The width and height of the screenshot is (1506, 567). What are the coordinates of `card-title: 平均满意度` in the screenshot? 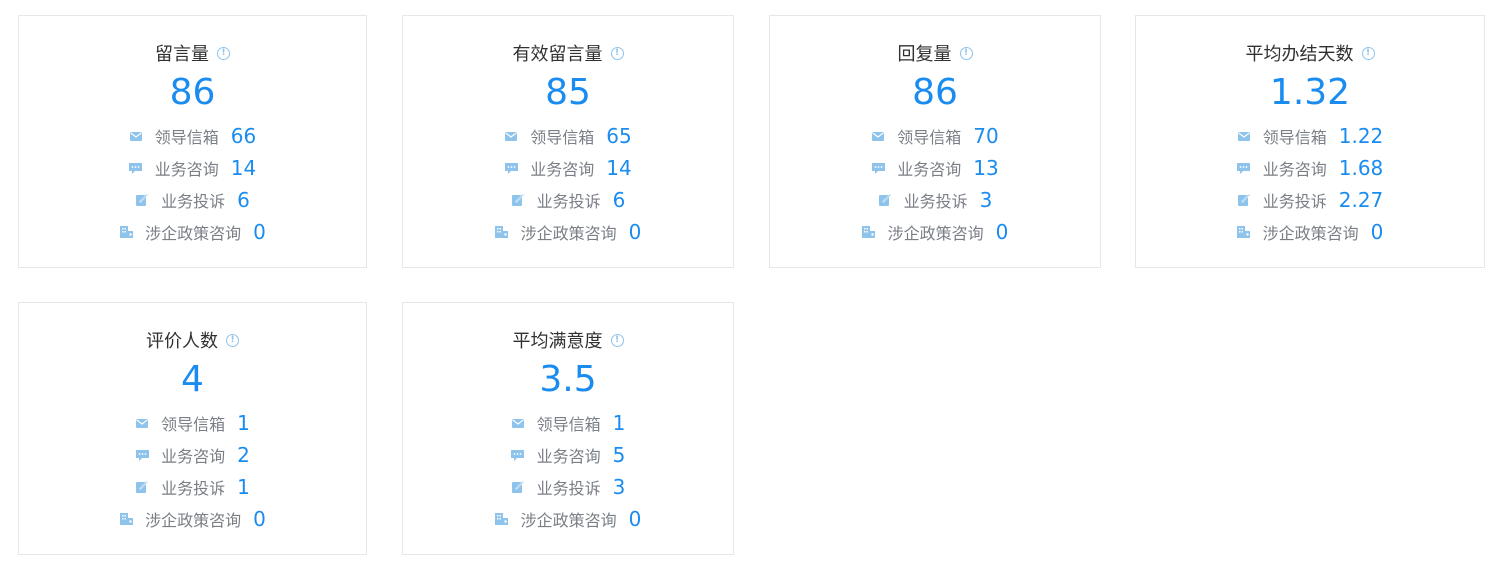 It's located at (557, 341).